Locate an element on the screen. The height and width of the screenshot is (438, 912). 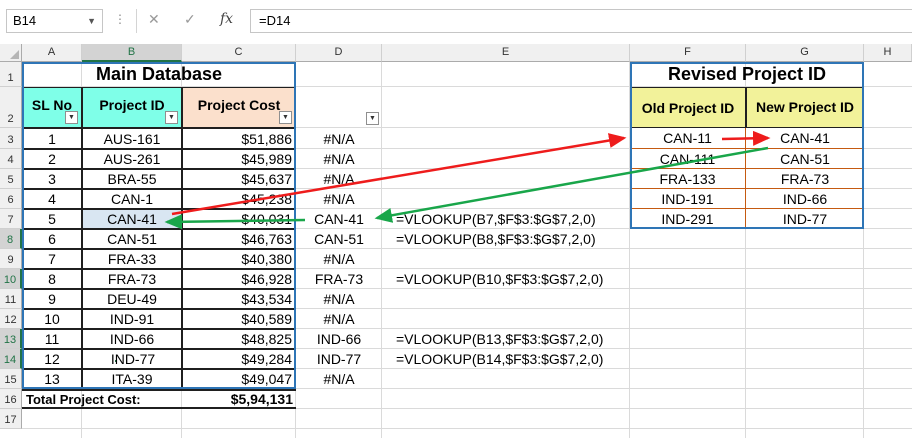
project-id-cell: CAN-41 is located at coordinates (132, 219).